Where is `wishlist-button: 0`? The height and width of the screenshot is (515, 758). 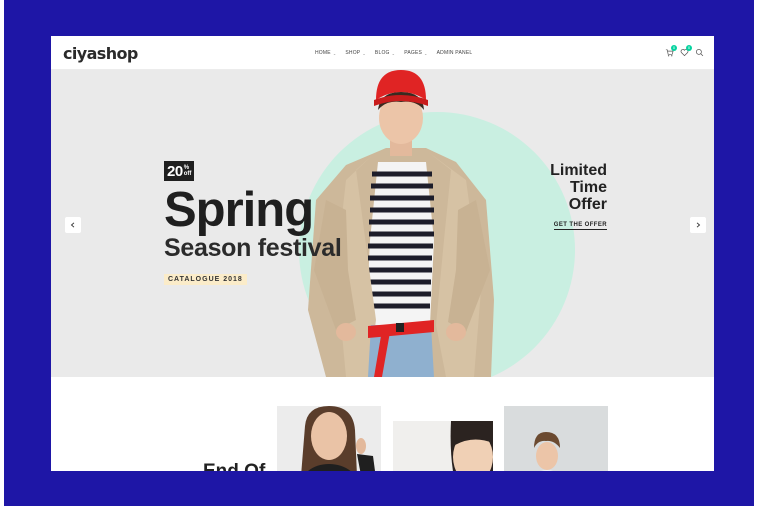
wishlist-button: 0 is located at coordinates (686, 51).